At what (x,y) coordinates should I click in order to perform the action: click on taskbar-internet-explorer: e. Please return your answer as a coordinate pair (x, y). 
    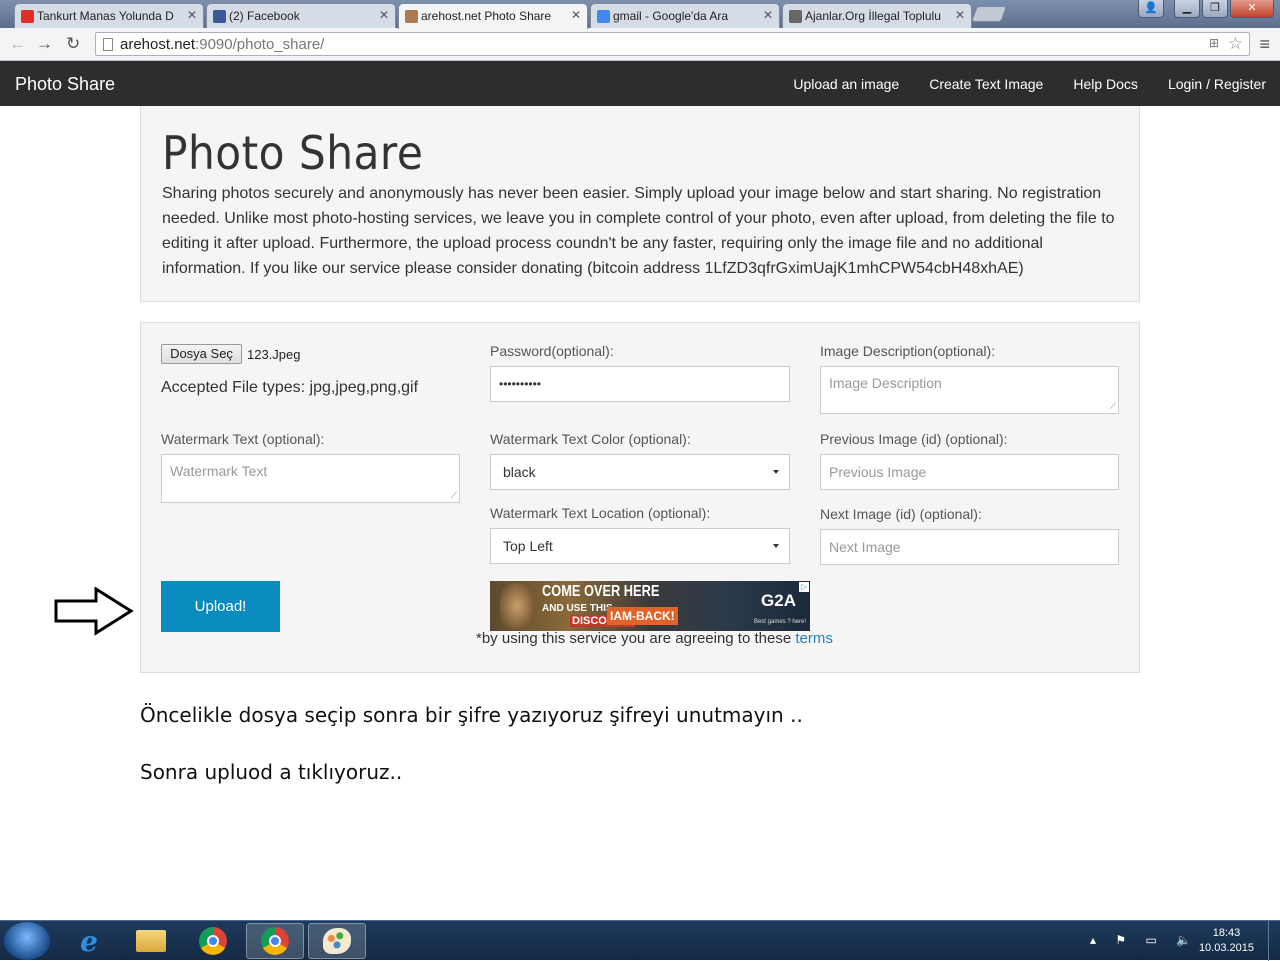
    Looking at the image, I should click on (89, 941).